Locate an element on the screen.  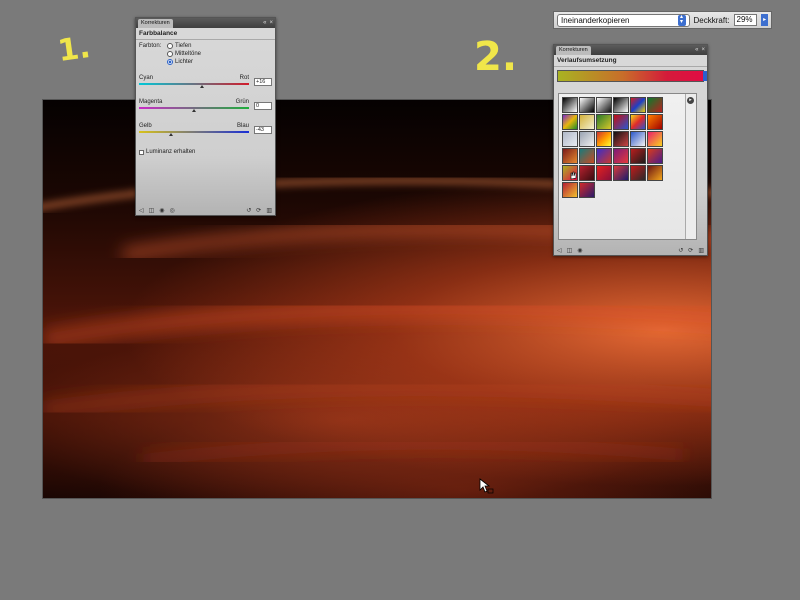
tone-radio-label: Lichter is located at coordinates (184, 62).